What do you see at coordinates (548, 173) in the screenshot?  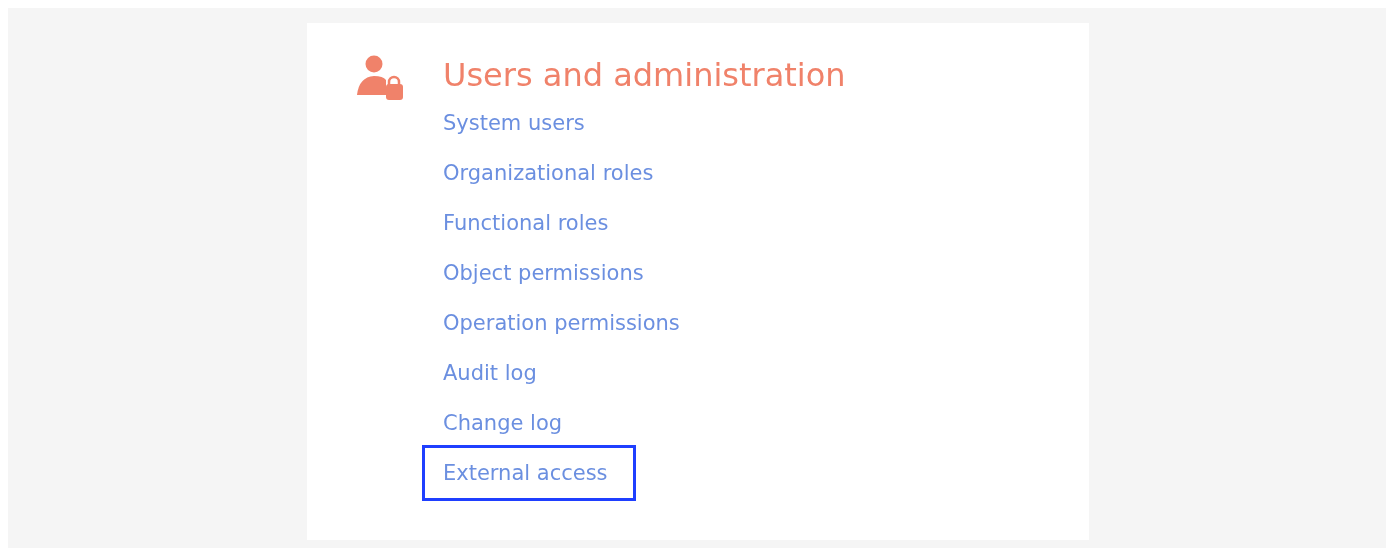 I see `section-link: Organizational roles` at bounding box center [548, 173].